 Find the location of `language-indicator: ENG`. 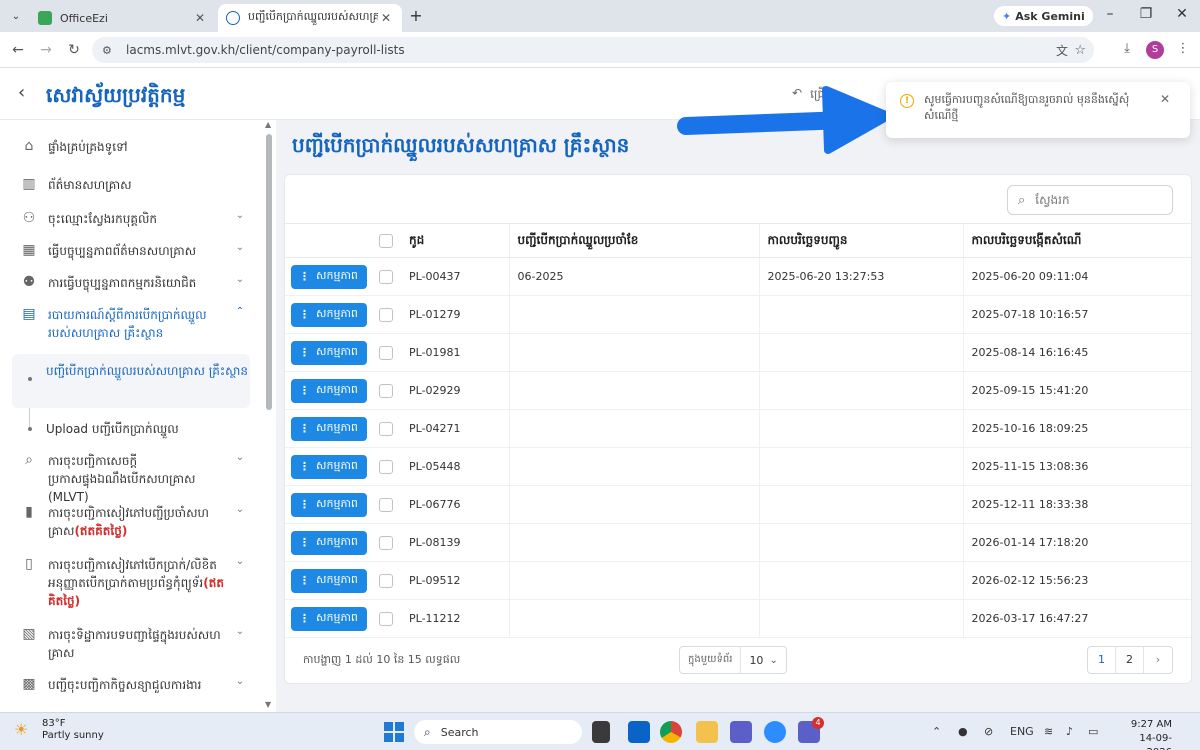

language-indicator: ENG is located at coordinates (1022, 731).